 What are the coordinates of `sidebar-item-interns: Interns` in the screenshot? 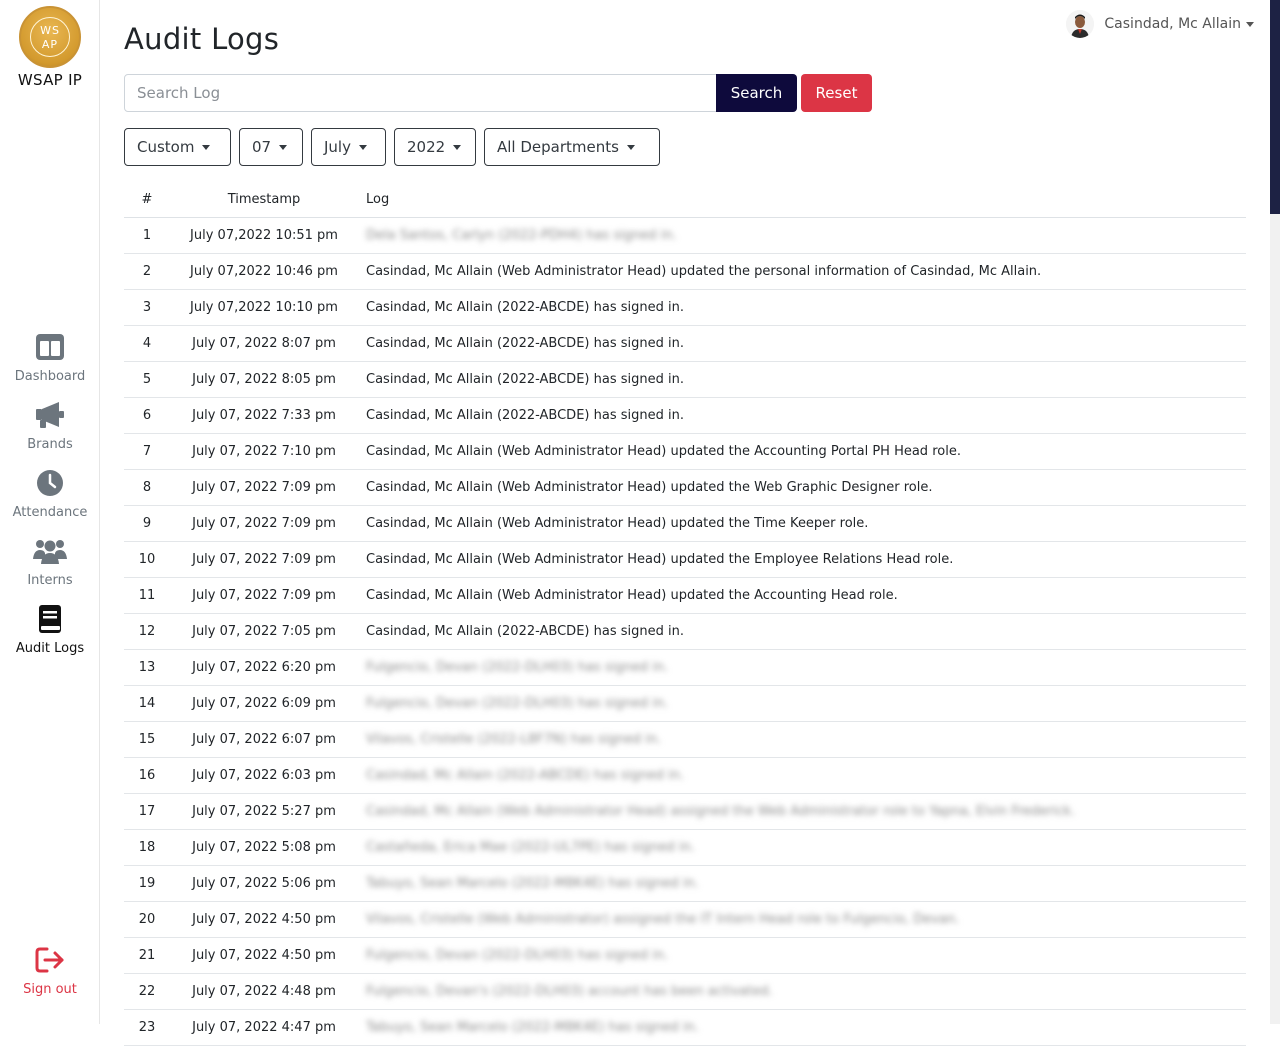 It's located at (50, 562).